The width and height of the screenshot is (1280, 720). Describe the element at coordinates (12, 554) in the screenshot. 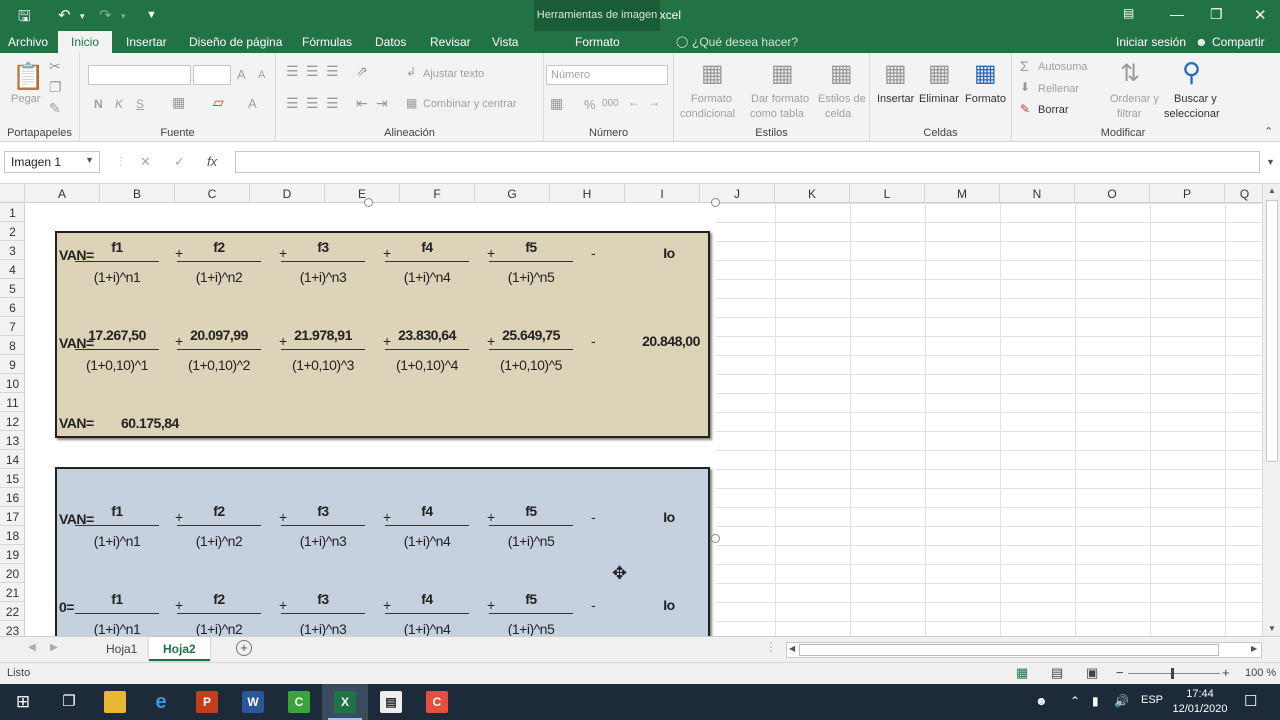

I see `row-header-19: 19` at that location.